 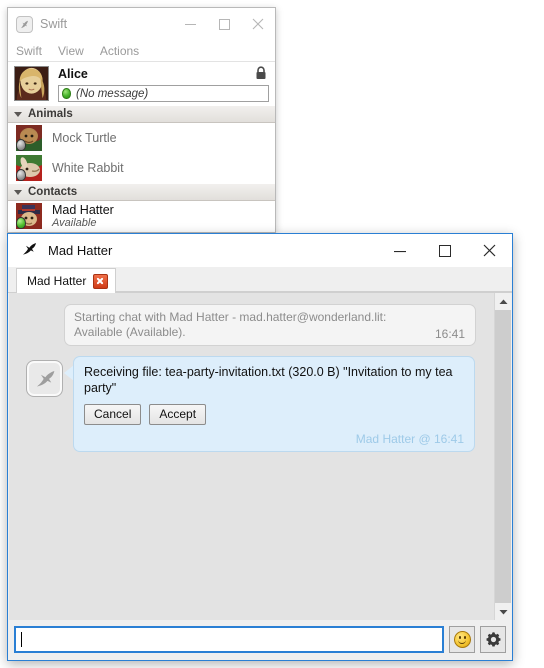 I want to click on roster-menu-bar: Swift View Actions, so click(x=141, y=51).